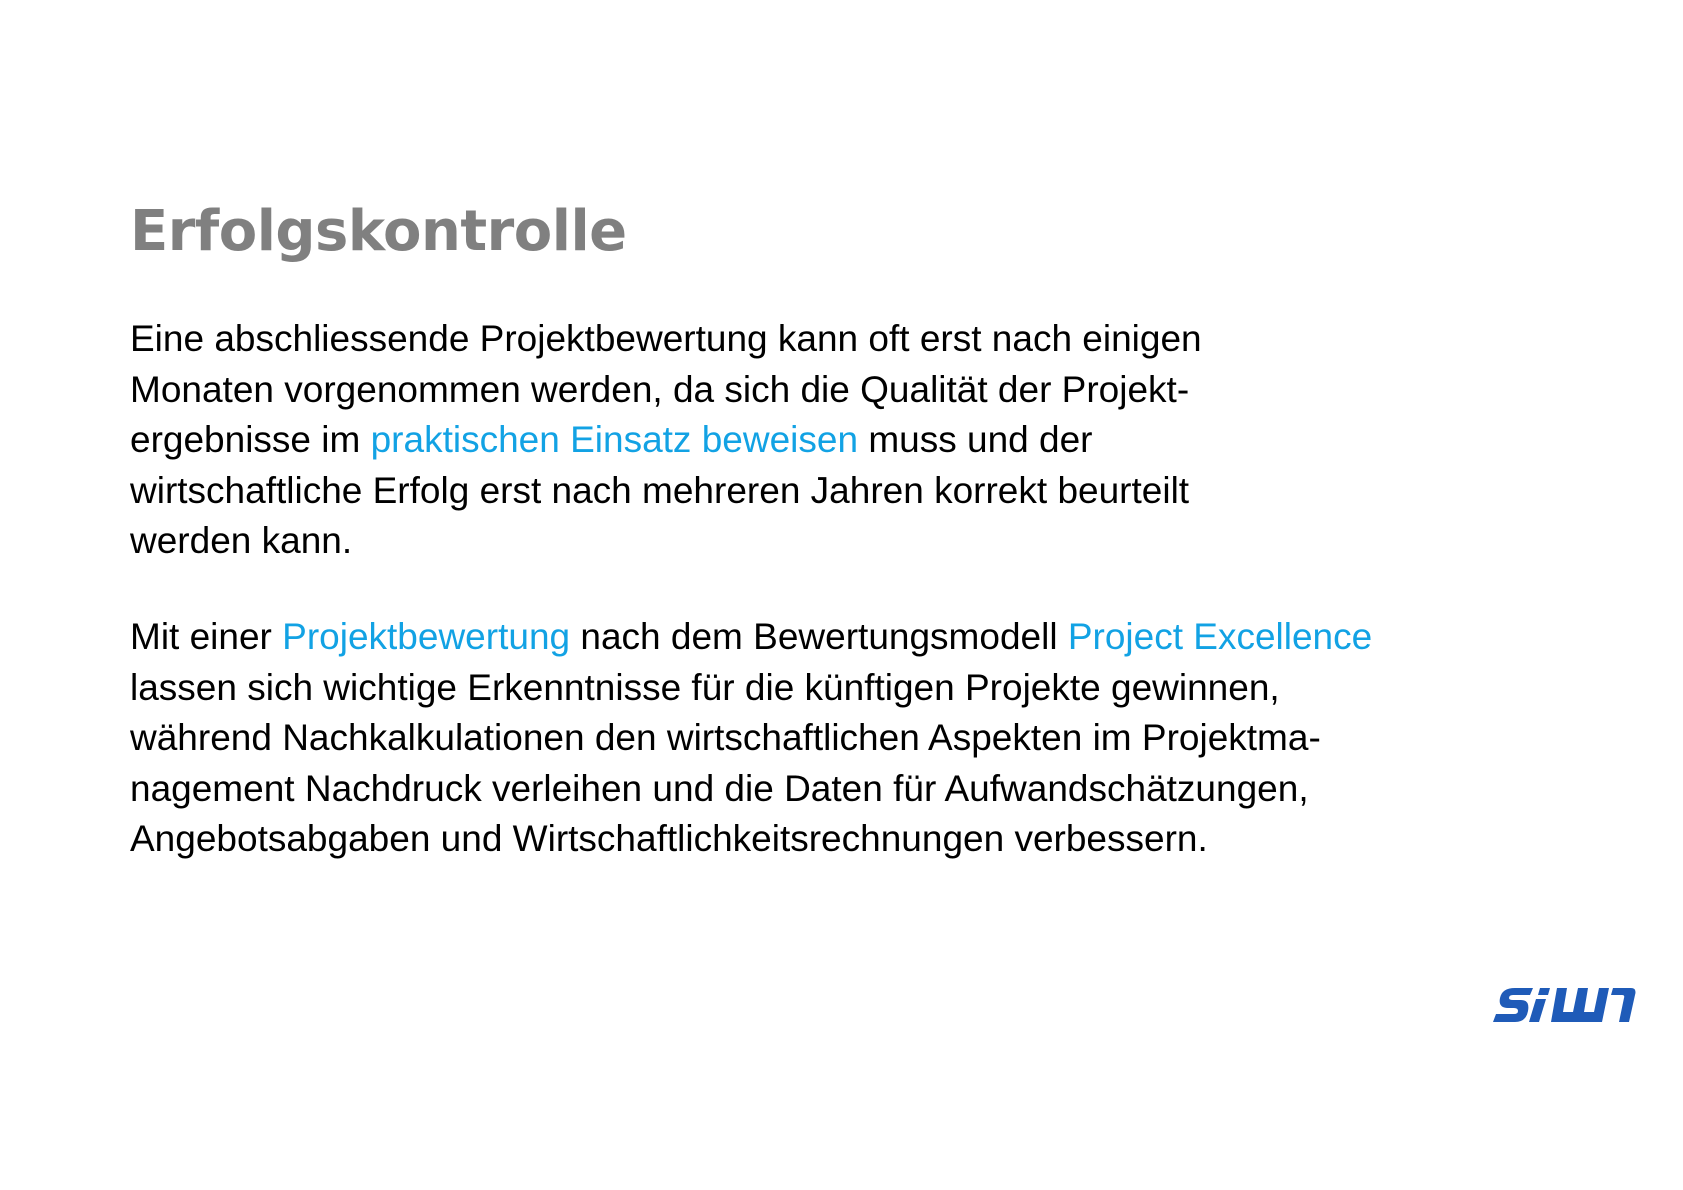 This screenshot has height=1190, width=1683. What do you see at coordinates (250, 439) in the screenshot?
I see `paragraph-1-line-3-start: ergebnisse im` at bounding box center [250, 439].